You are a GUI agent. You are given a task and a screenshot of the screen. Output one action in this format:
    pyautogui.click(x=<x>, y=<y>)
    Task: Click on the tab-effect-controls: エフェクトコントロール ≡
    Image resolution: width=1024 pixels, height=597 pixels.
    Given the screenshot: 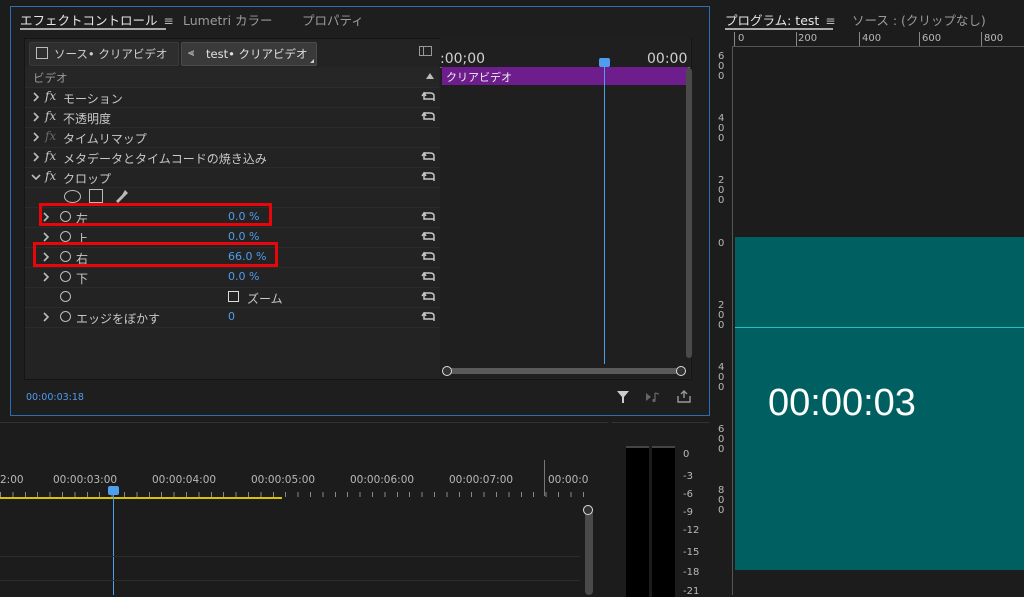 What is the action you would take?
    pyautogui.click(x=97, y=19)
    